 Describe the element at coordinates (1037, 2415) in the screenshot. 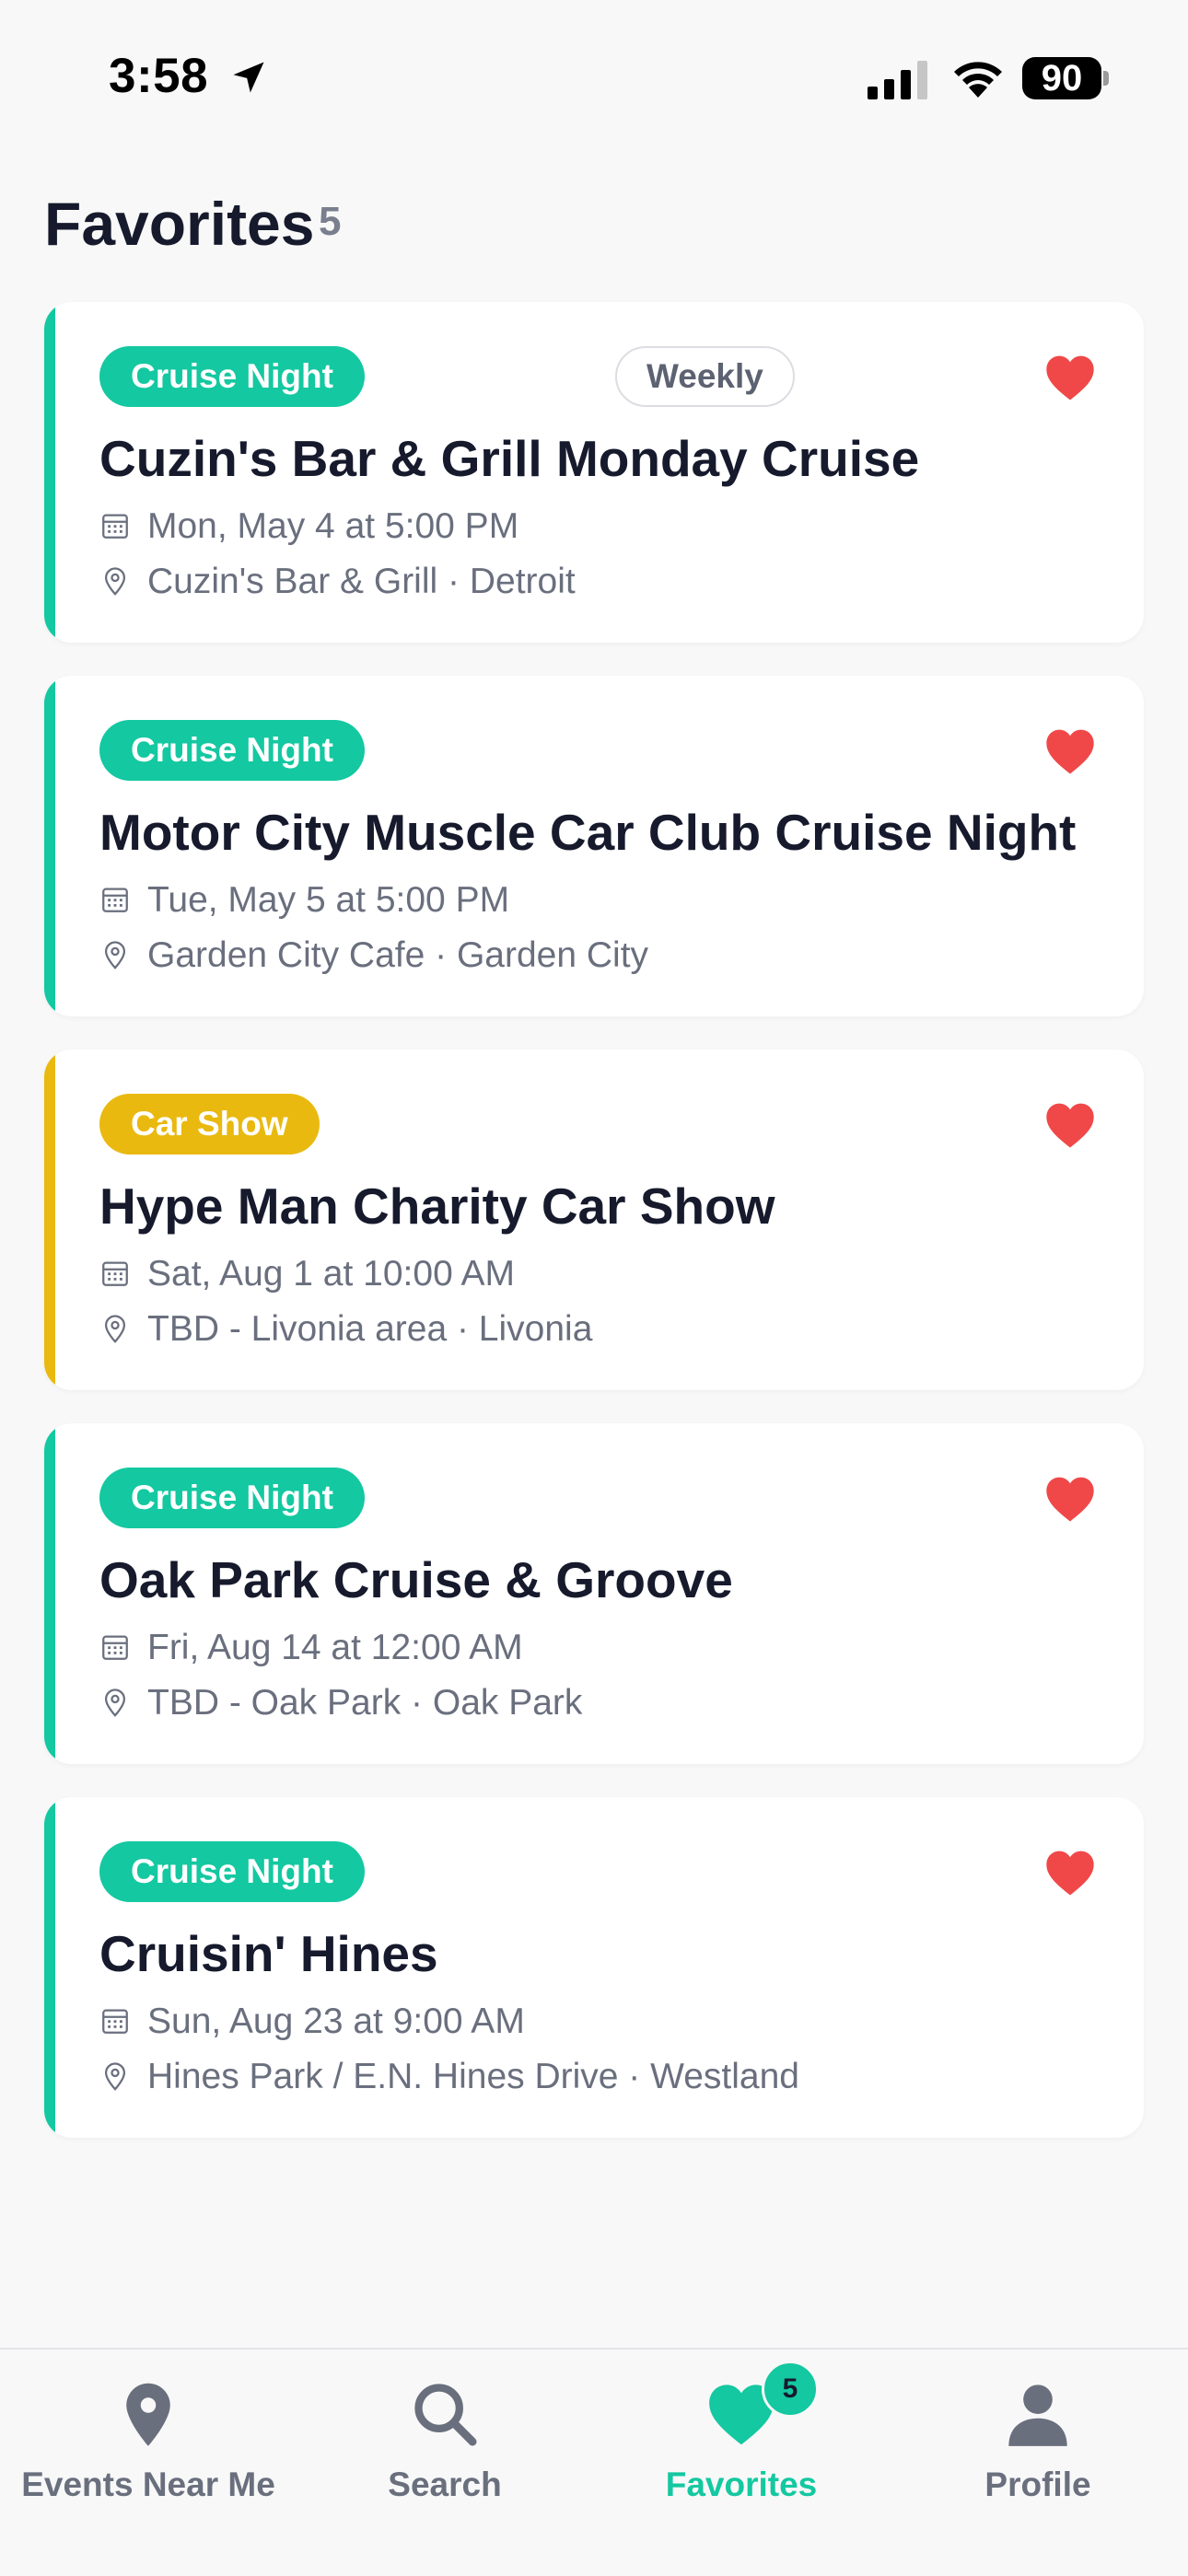

I see `person-icon` at that location.